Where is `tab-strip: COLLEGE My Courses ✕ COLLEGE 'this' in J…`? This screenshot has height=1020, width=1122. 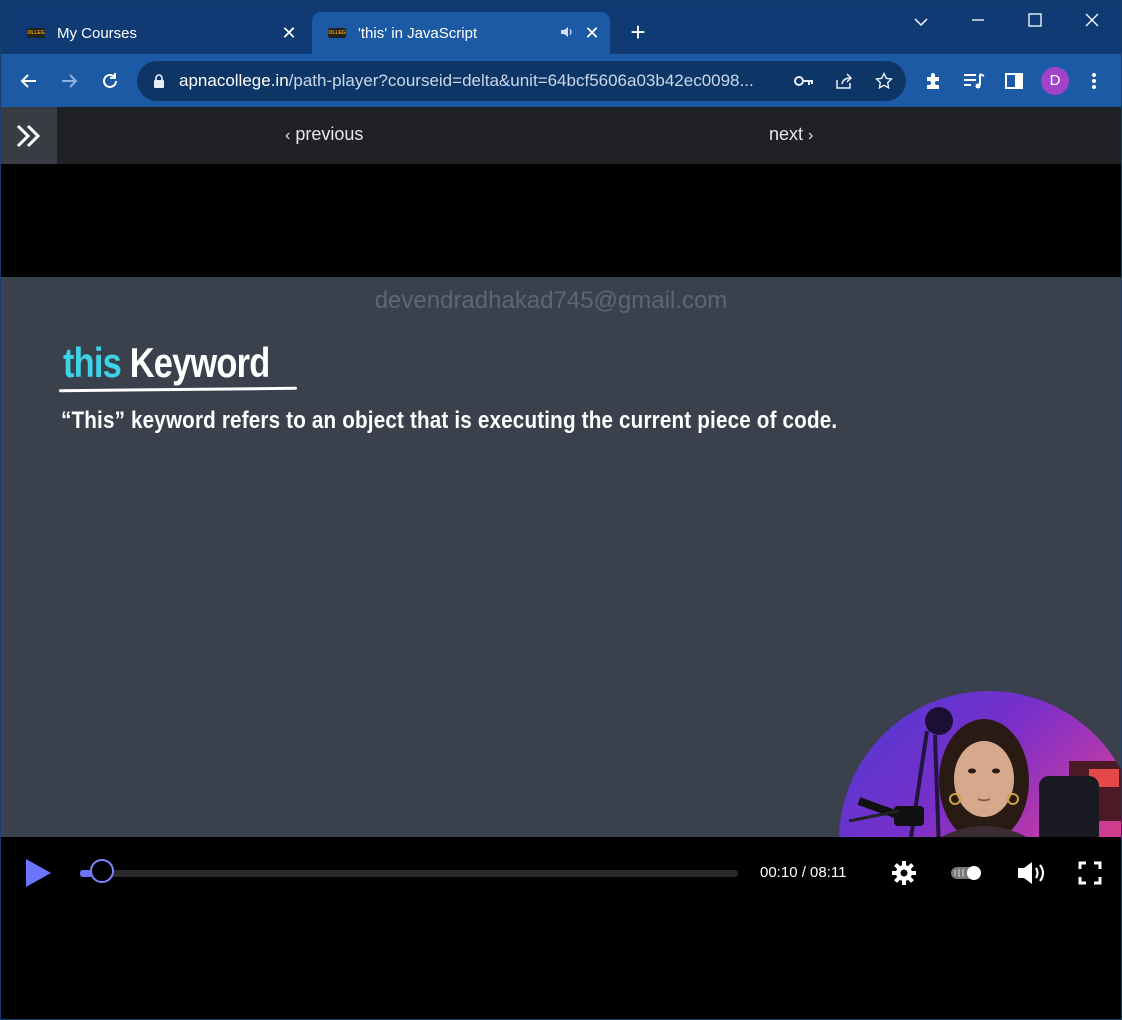 tab-strip: COLLEGE My Courses ✕ COLLEGE 'this' in J… is located at coordinates (561, 27).